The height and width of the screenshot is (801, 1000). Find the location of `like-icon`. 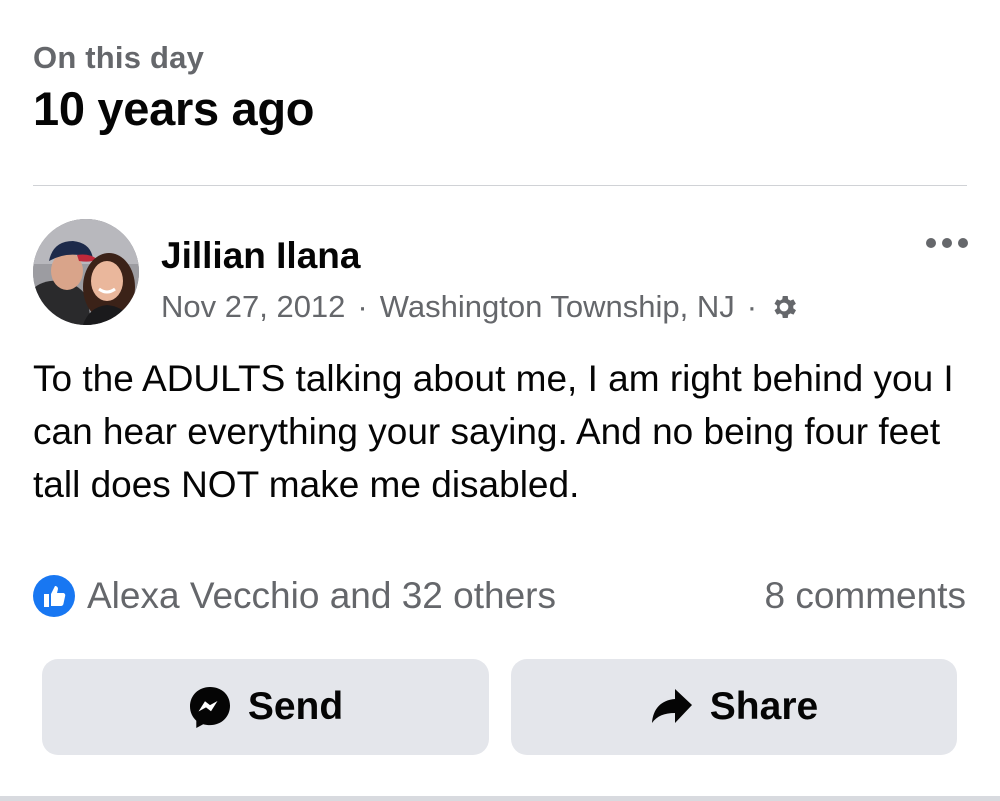

like-icon is located at coordinates (54, 596).